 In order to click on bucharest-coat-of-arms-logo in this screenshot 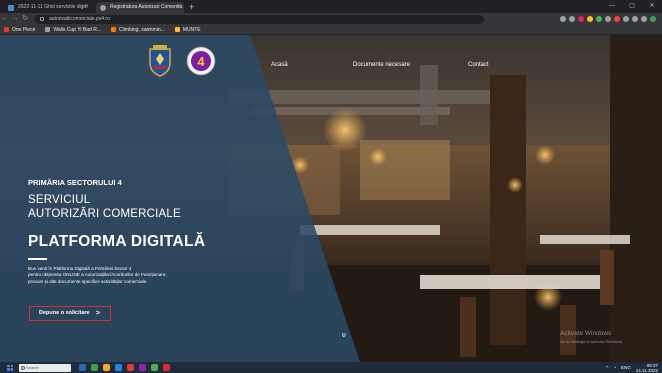, I will do `click(160, 61)`.